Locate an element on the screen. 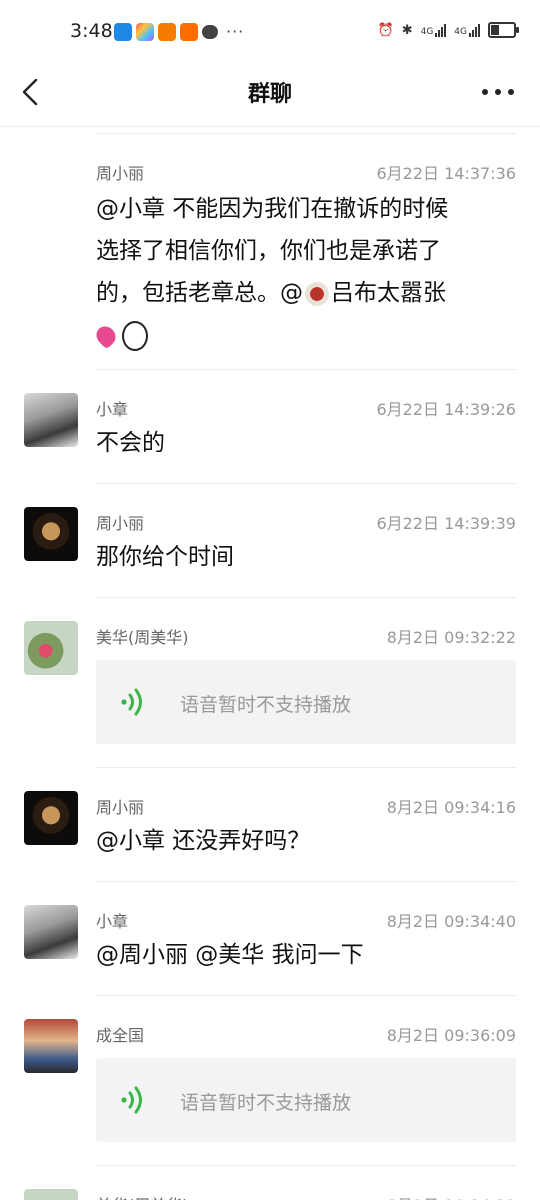 The width and height of the screenshot is (540, 1200). message-item: 周小丽 6月22日 14:39:39 那你给个时间 is located at coordinates (270, 541).